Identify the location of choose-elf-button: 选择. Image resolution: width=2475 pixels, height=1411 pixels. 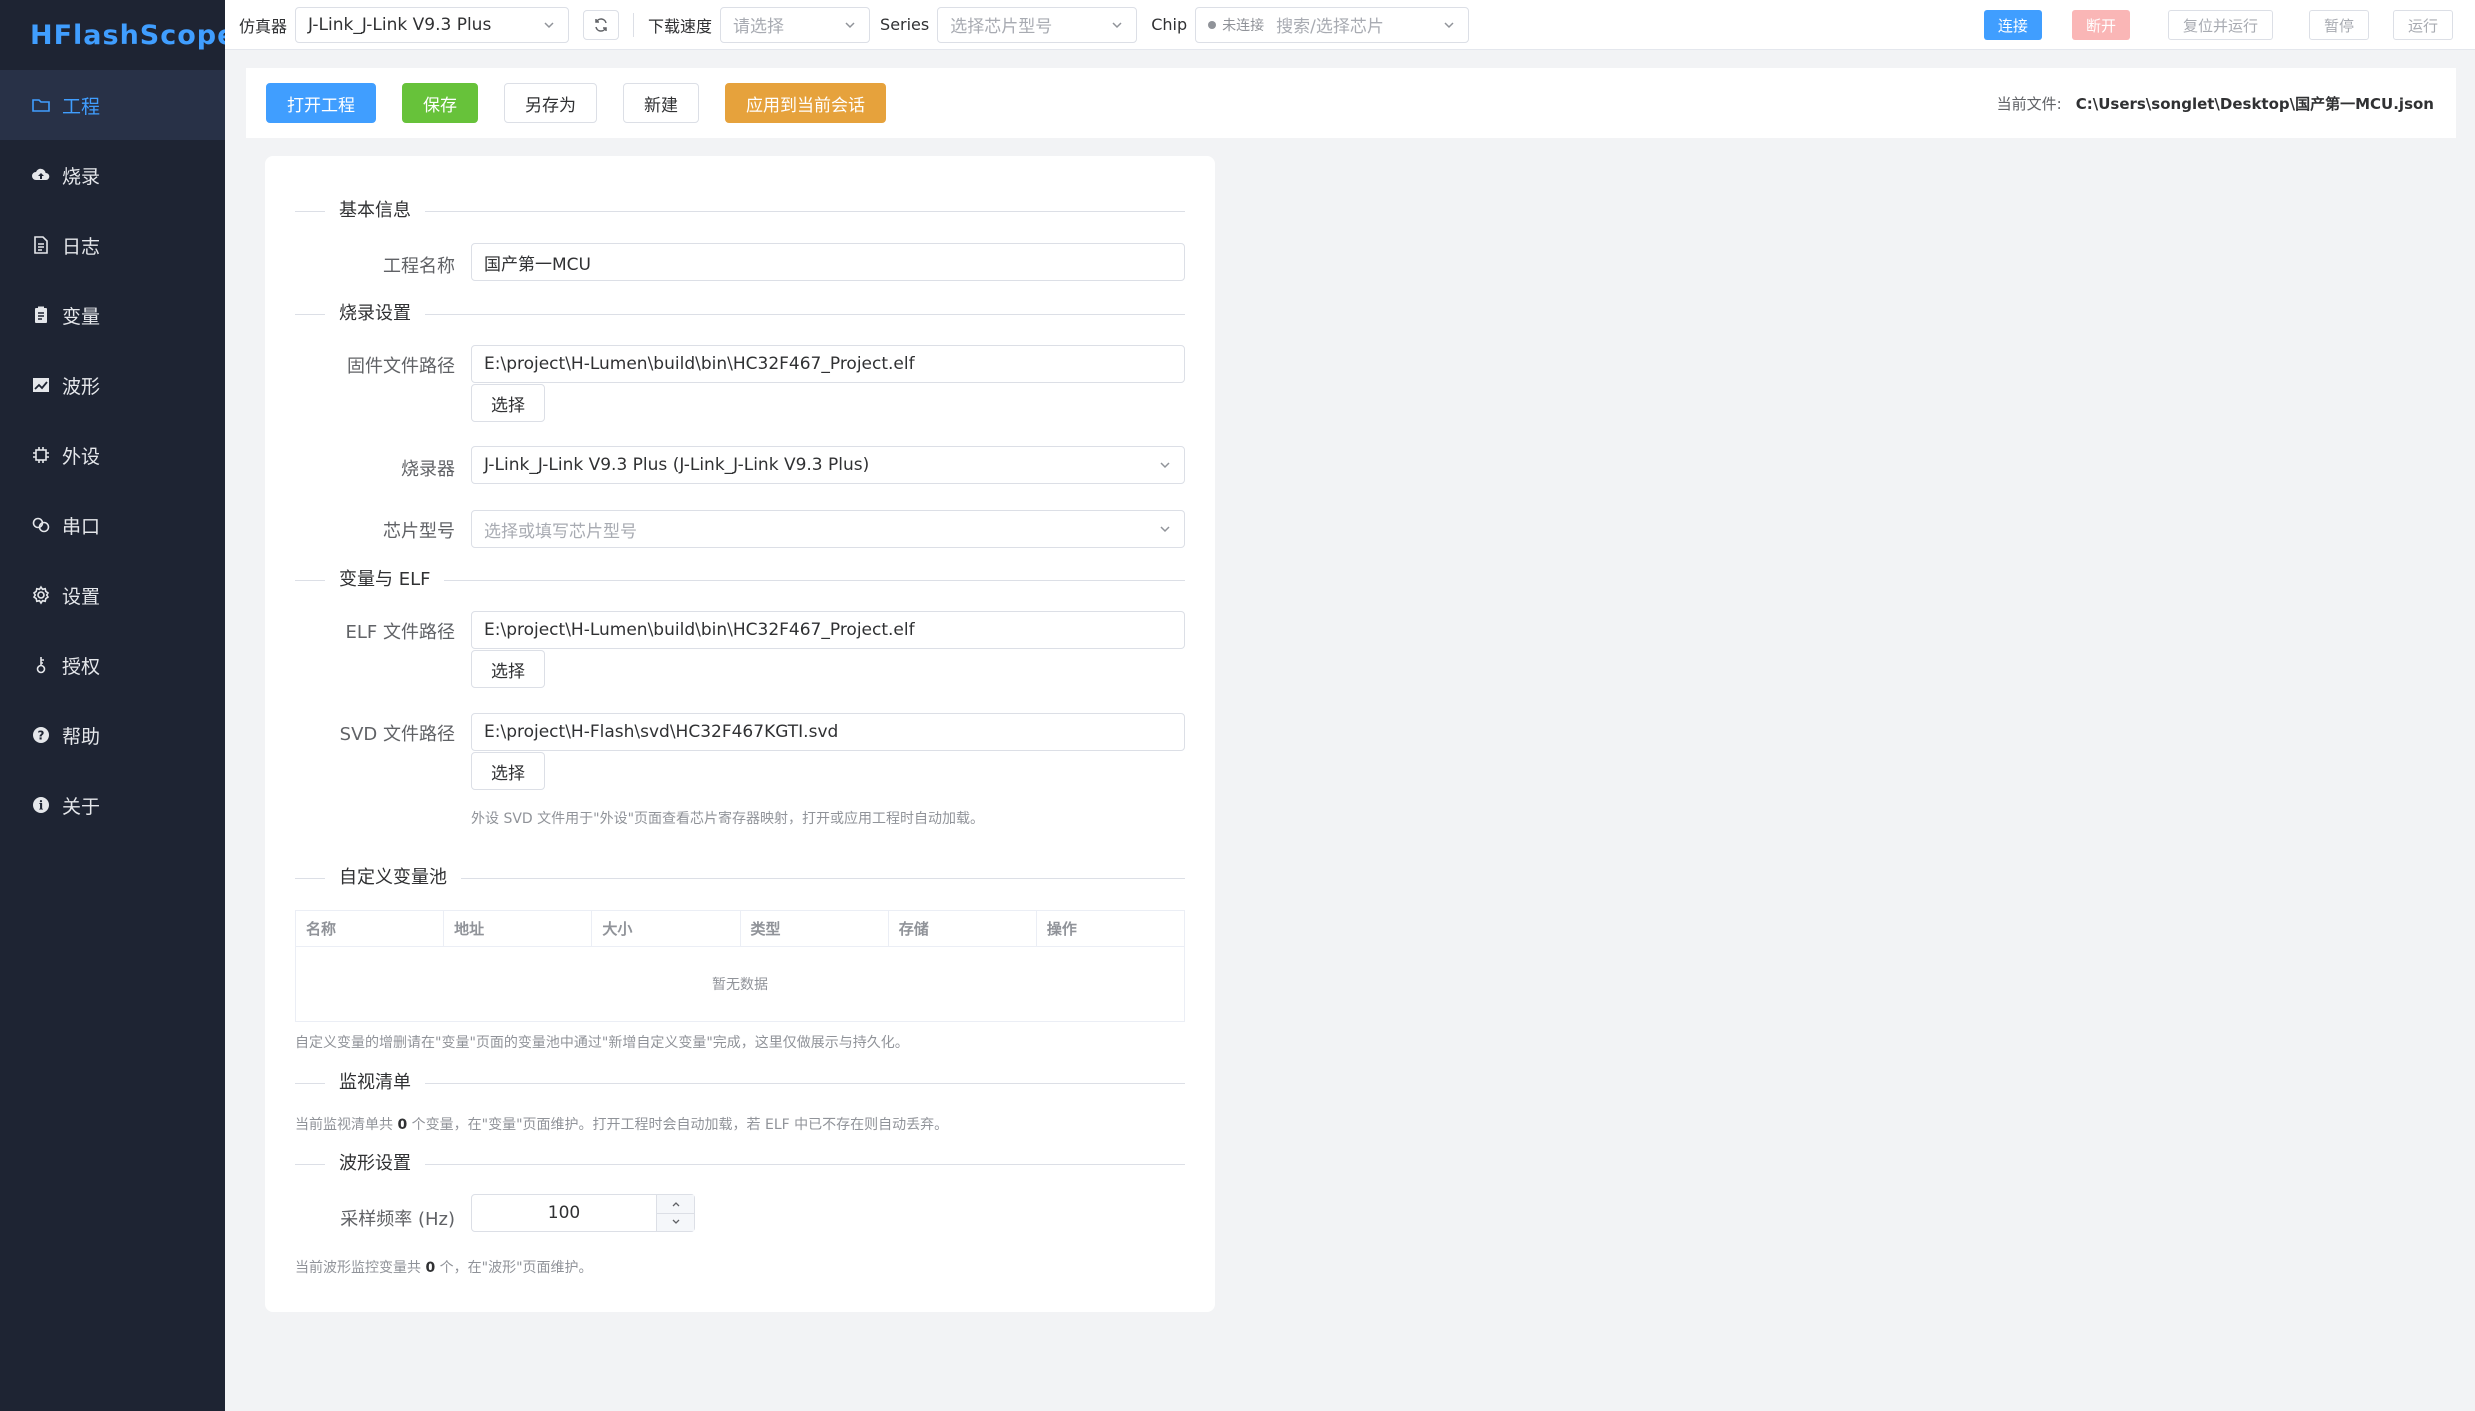
(508, 669).